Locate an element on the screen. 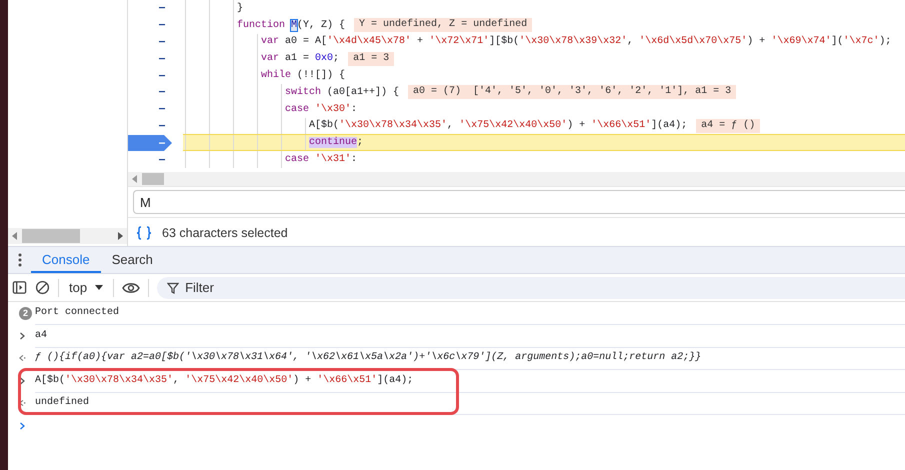 The image size is (905, 470). code-line: case '\x30': is located at coordinates (321, 109).